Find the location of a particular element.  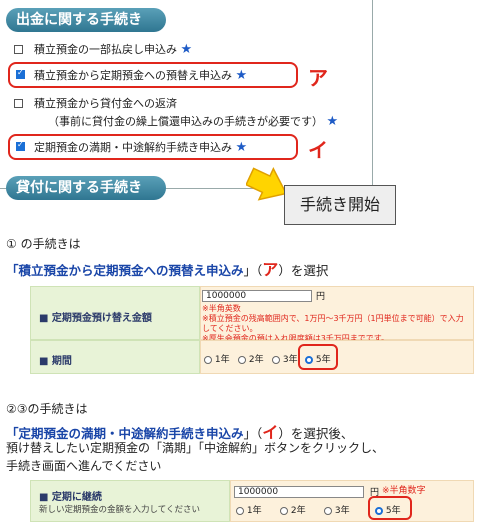

section-header-withdrawal: 出金に関する手続き is located at coordinates (86, 20).